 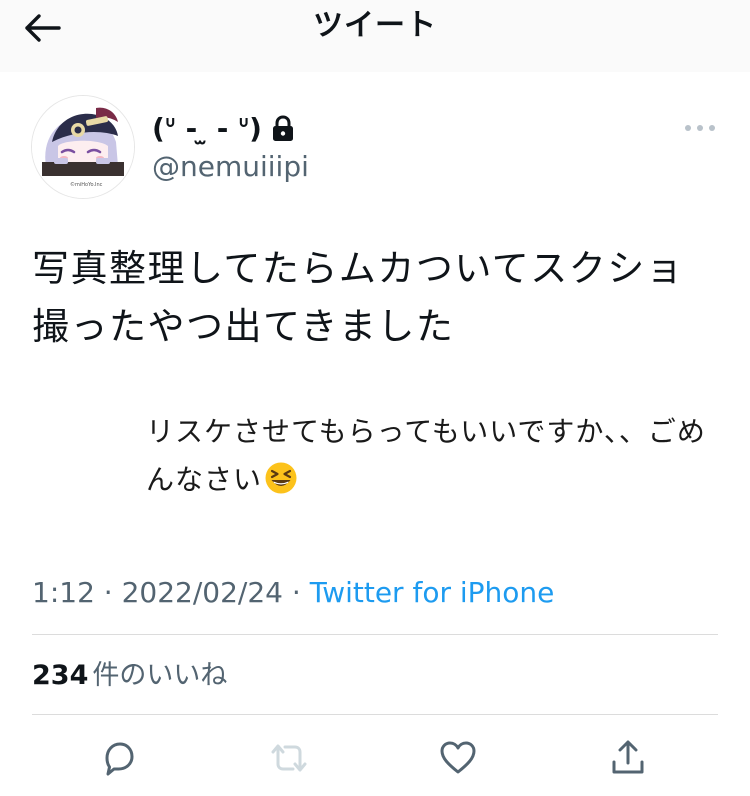 I want to click on likes-summary: 234 件のいいね, so click(x=129, y=676).